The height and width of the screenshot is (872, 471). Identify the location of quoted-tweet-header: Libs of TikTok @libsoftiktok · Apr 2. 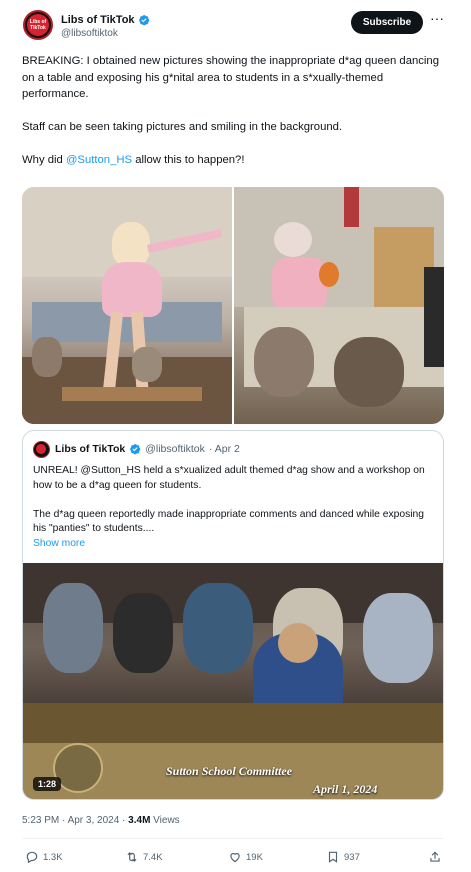
(147, 449).